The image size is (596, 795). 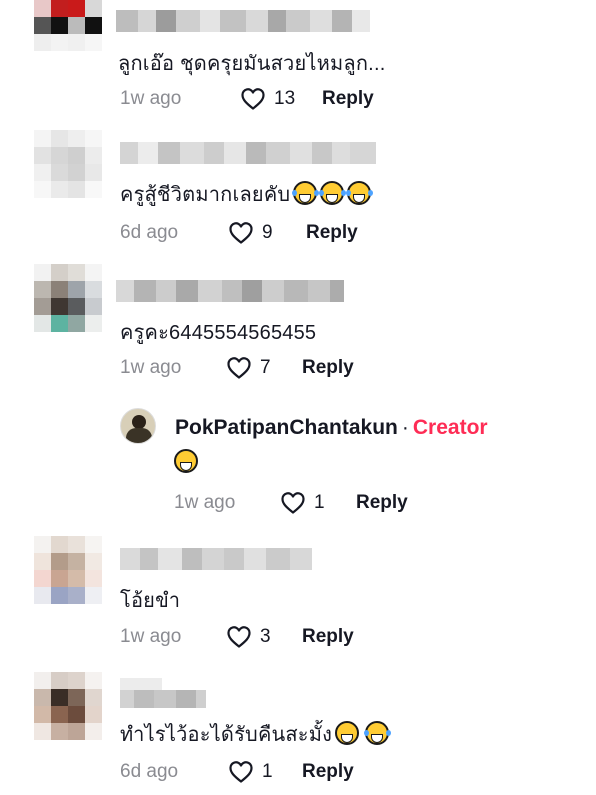 What do you see at coordinates (285, 98) in the screenshot?
I see `like-count: 13` at bounding box center [285, 98].